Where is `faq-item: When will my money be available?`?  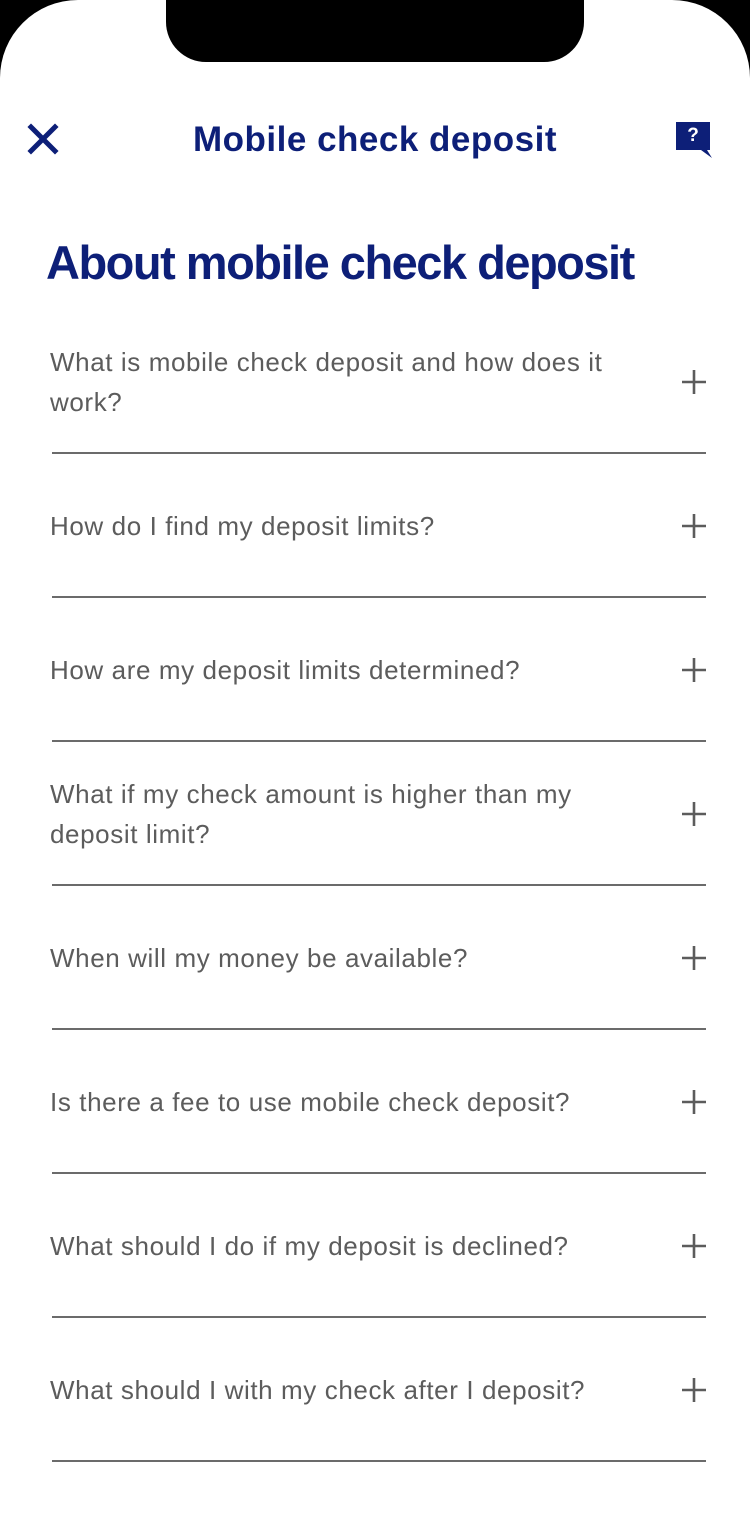
faq-item: When will my money be available? is located at coordinates (375, 958).